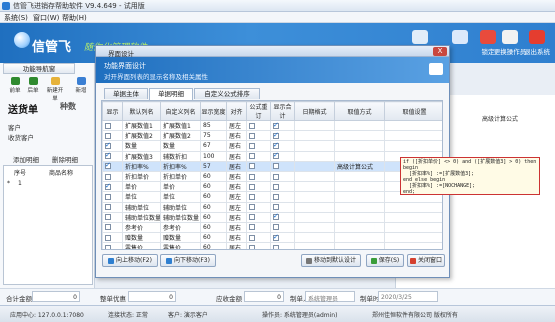  Describe the element at coordinates (213, 156) in the screenshot. I see `width-cell: 100` at that location.